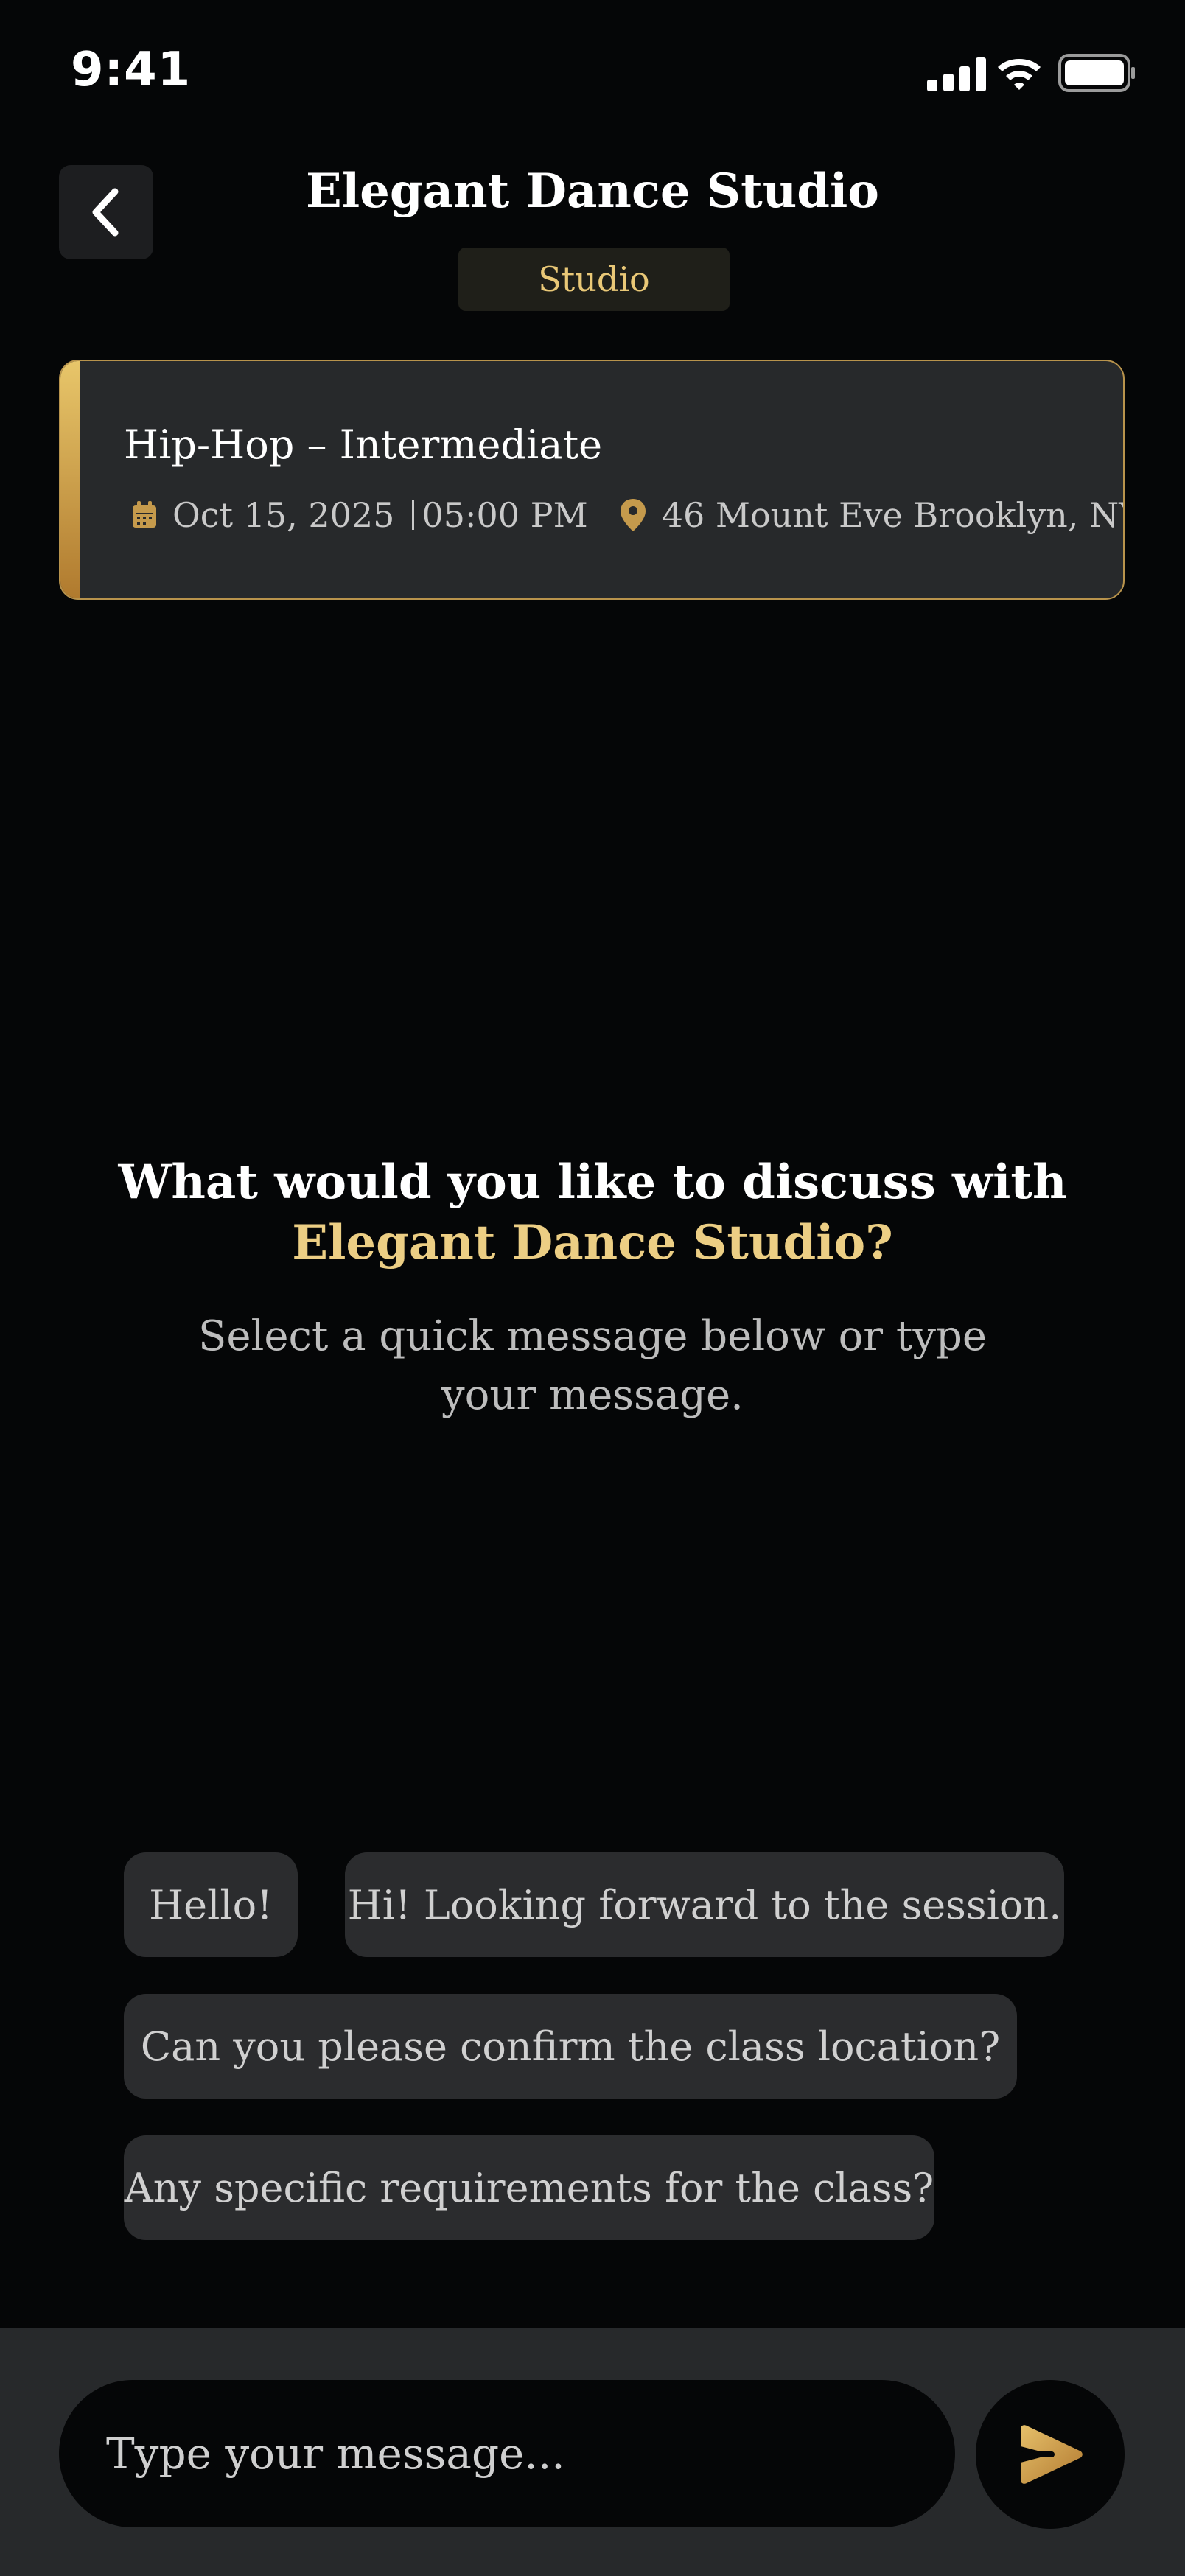  Describe the element at coordinates (505, 515) in the screenshot. I see `session-time: 05:00 PM` at that location.